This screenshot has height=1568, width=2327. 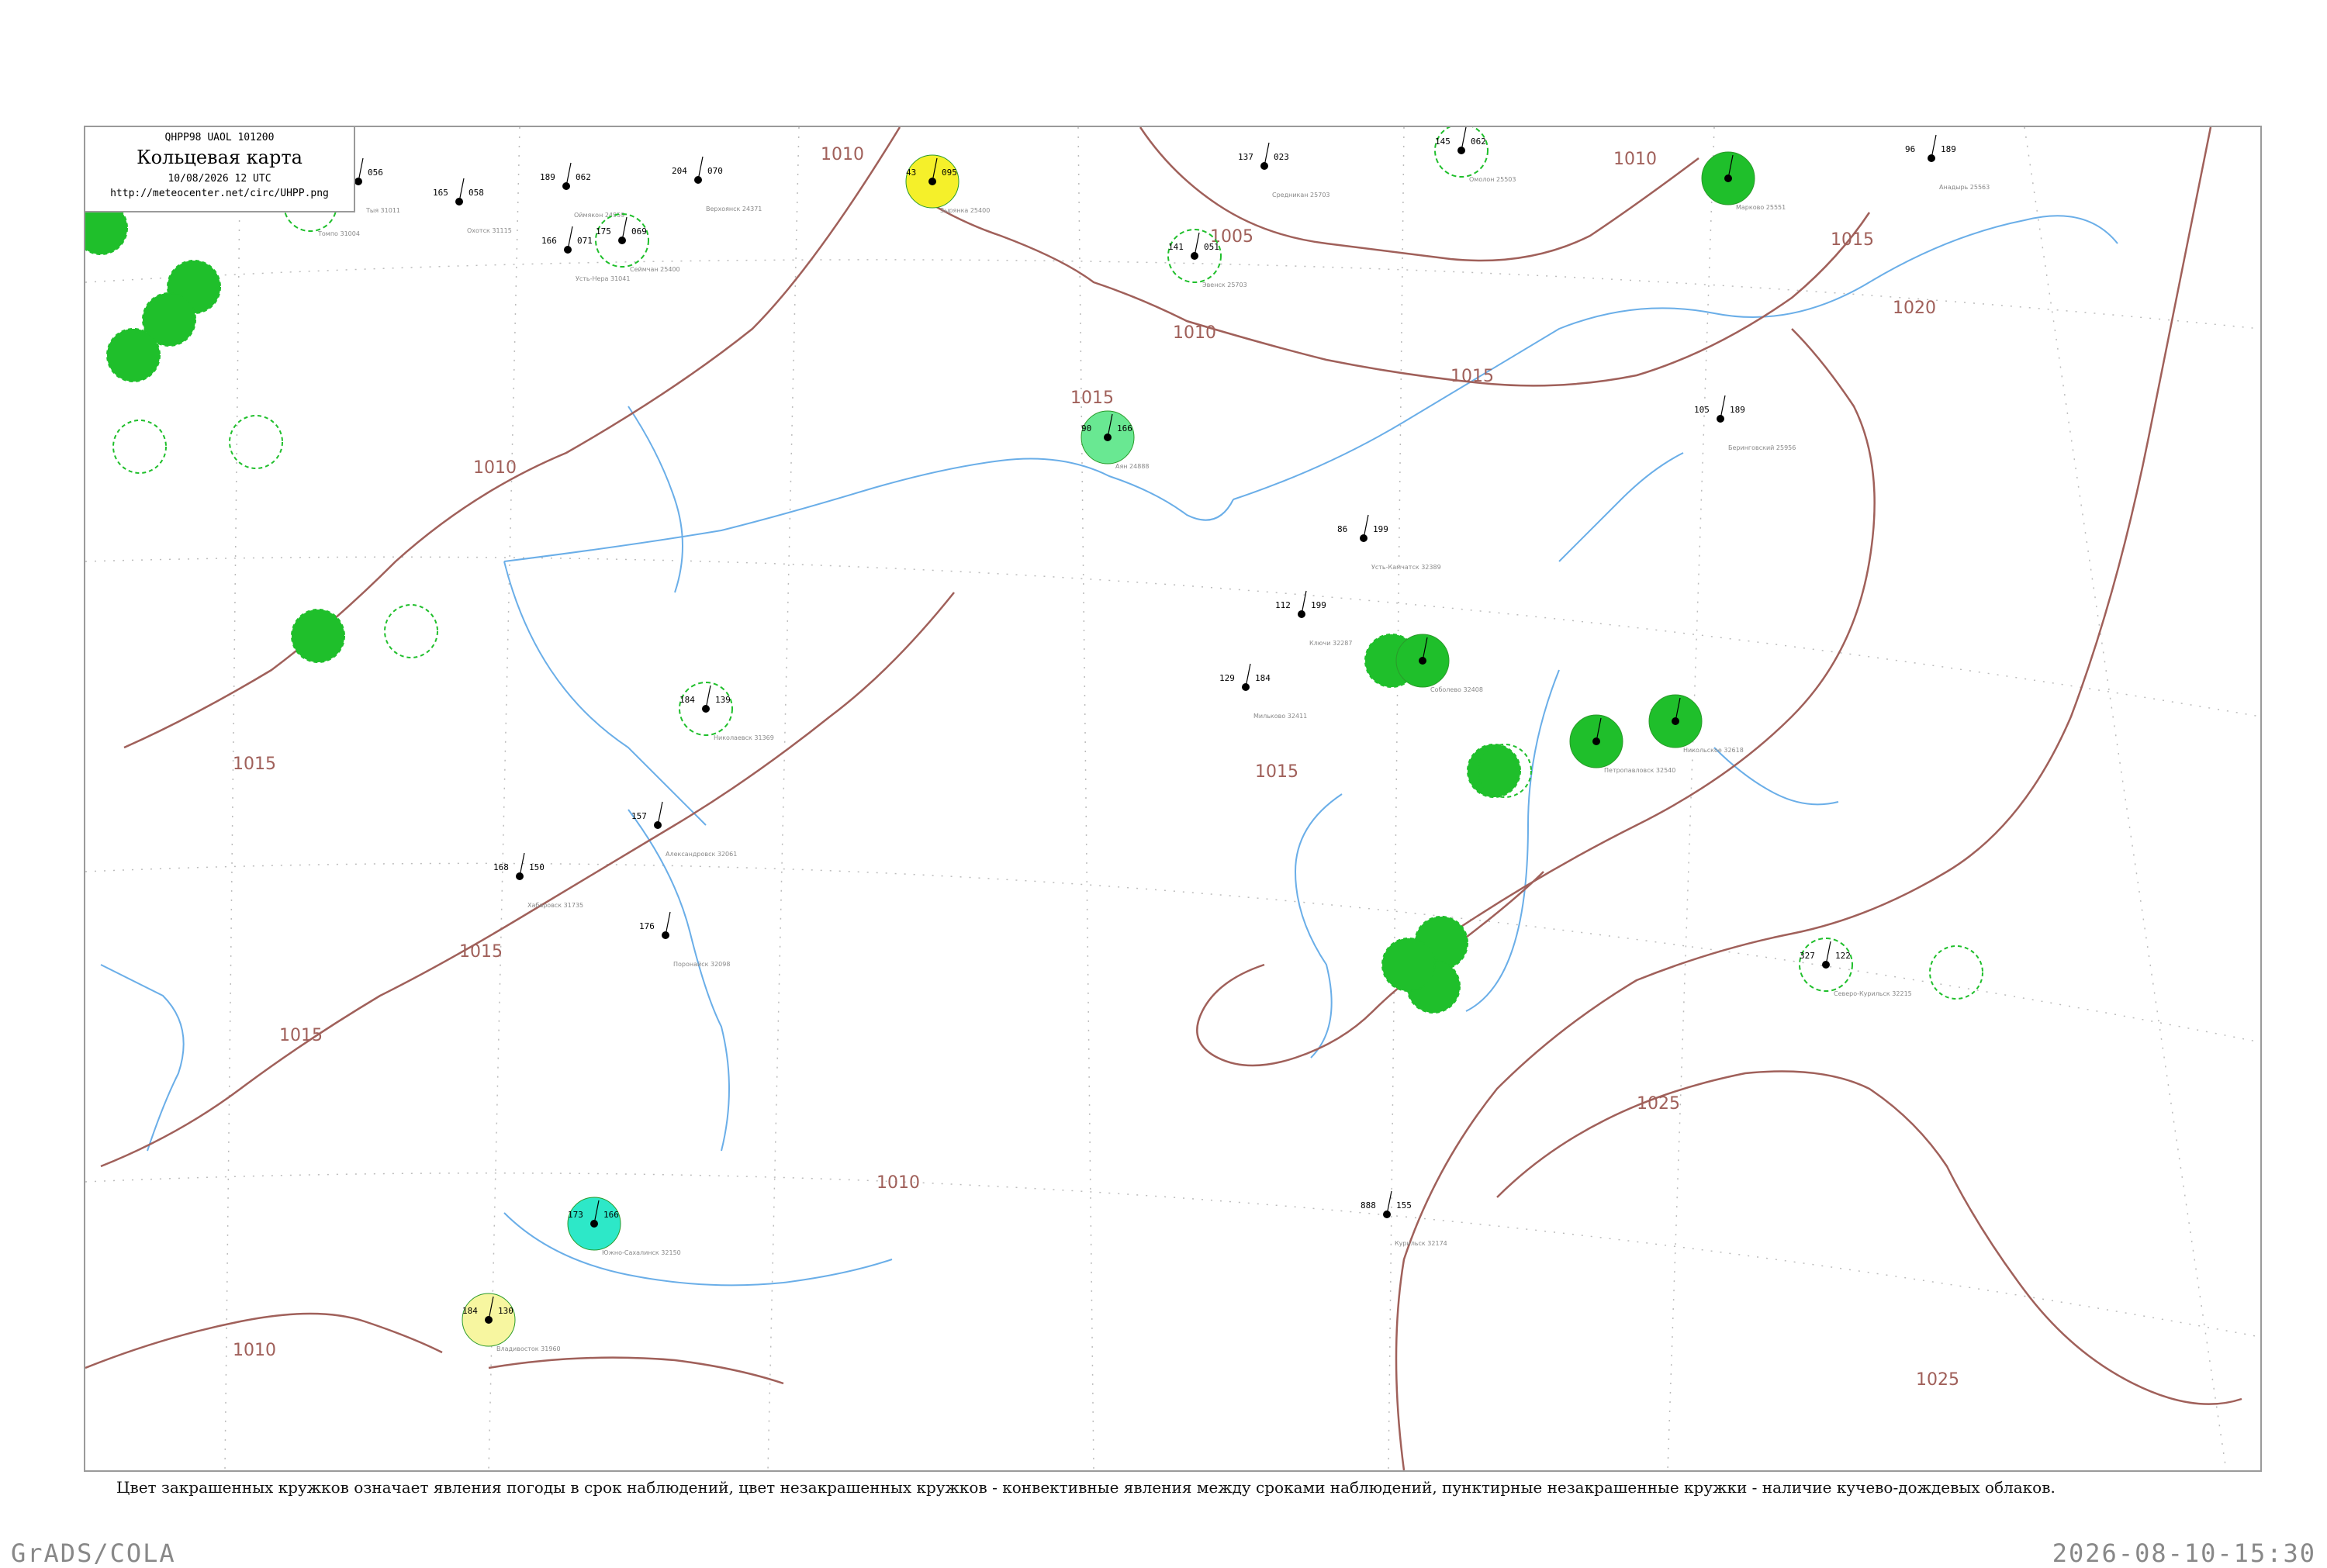 I want to click on station-s27: 157 Александровск 32061, so click(x=684, y=829).